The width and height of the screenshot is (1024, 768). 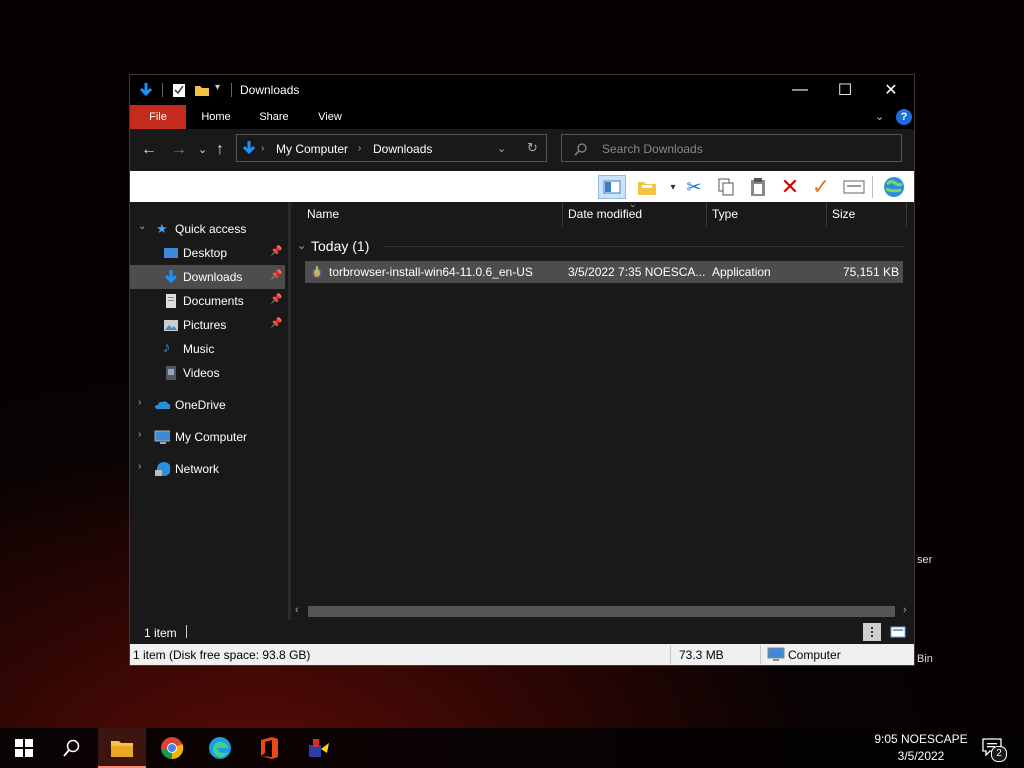 What do you see at coordinates (172, 748) in the screenshot?
I see `chrome-taskbar-button` at bounding box center [172, 748].